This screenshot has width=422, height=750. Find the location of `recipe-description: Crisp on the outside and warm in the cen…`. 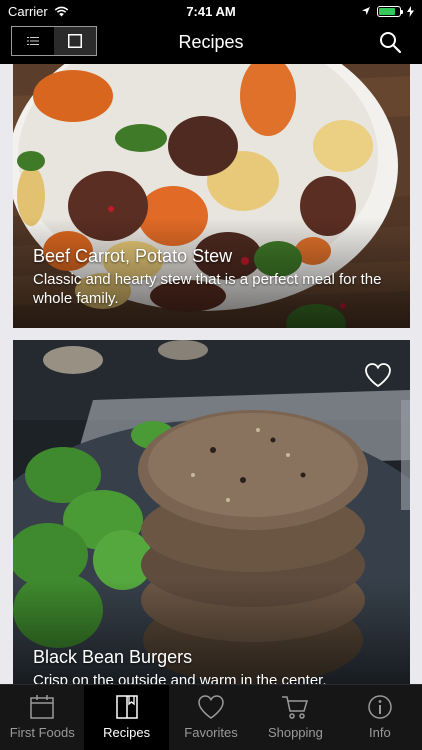

recipe-description: Crisp on the outside and warm in the cen… is located at coordinates (180, 678).